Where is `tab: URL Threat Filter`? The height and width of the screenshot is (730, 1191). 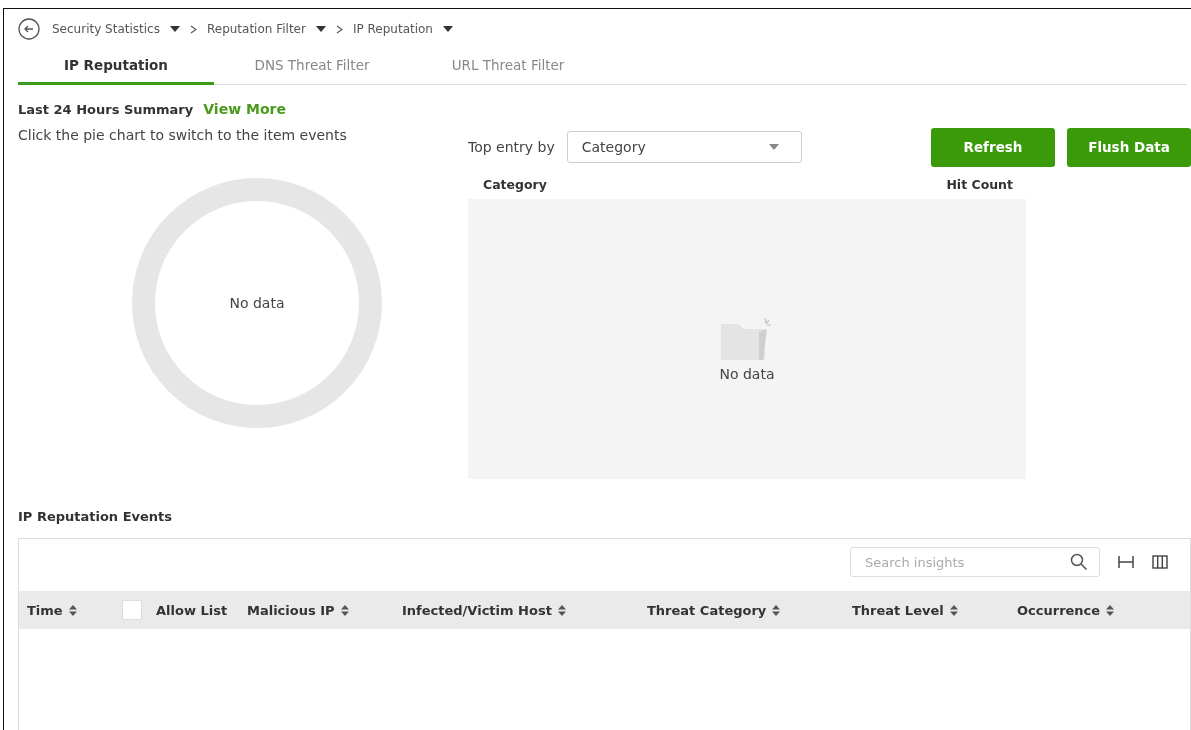 tab: URL Threat Filter is located at coordinates (508, 68).